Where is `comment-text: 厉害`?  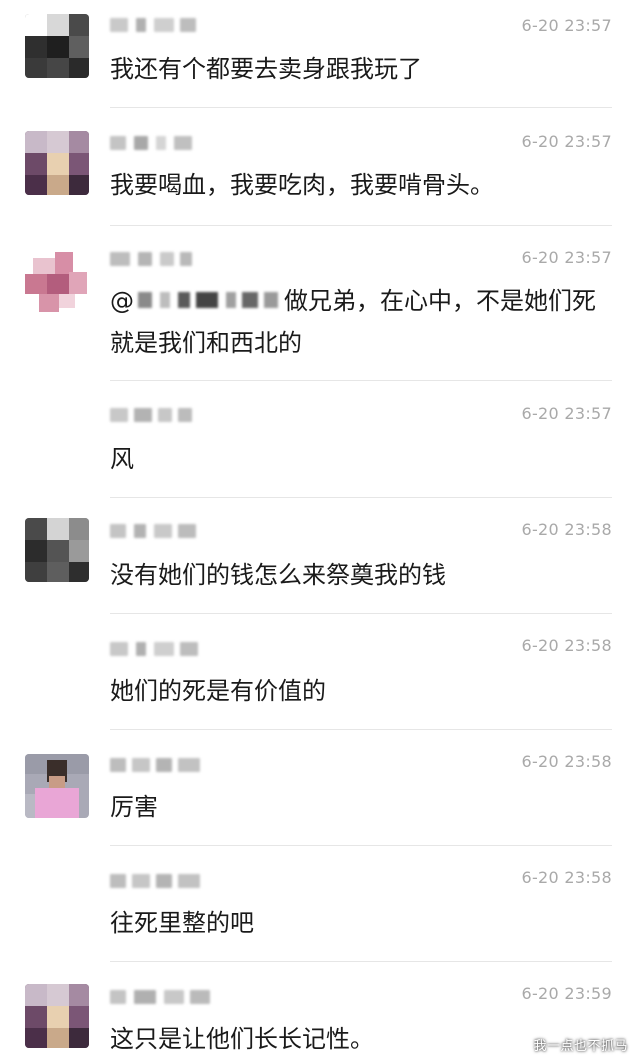
comment-text: 厉害 is located at coordinates (134, 807).